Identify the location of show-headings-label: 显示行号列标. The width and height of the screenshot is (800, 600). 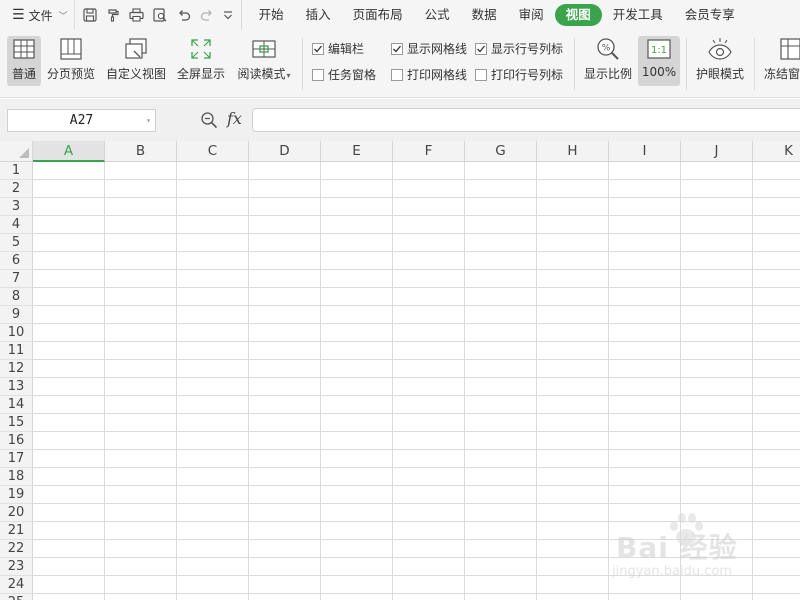
(527, 49).